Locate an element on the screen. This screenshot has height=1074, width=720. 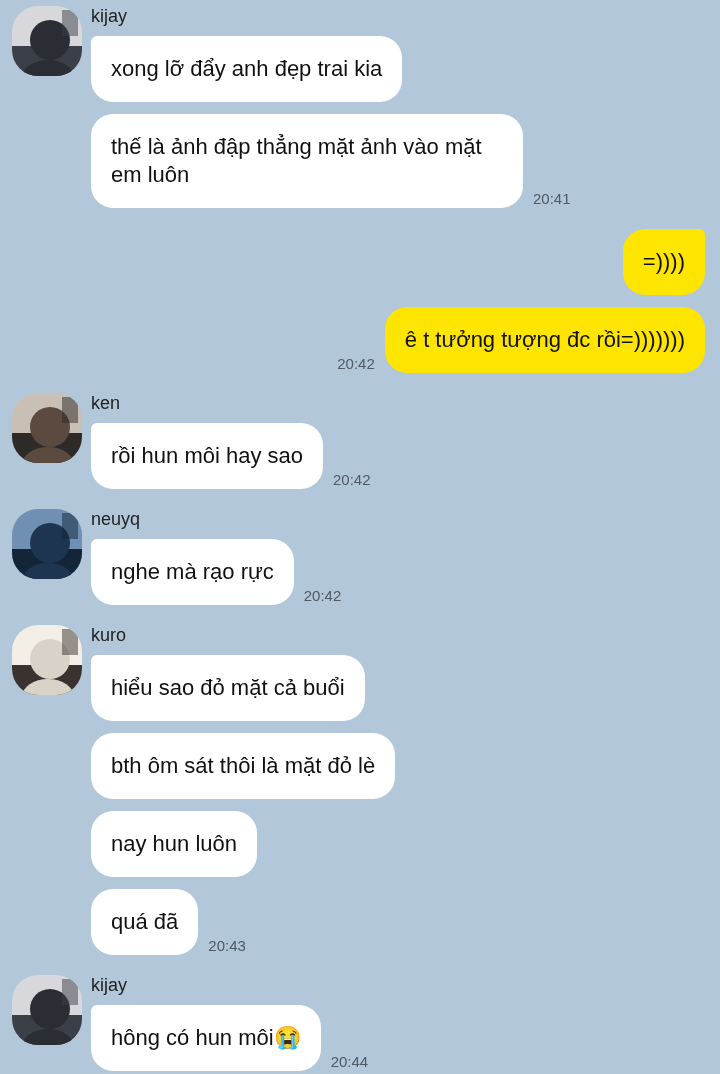
message-bubble: hông có hun môi😭 is located at coordinates (206, 1038).